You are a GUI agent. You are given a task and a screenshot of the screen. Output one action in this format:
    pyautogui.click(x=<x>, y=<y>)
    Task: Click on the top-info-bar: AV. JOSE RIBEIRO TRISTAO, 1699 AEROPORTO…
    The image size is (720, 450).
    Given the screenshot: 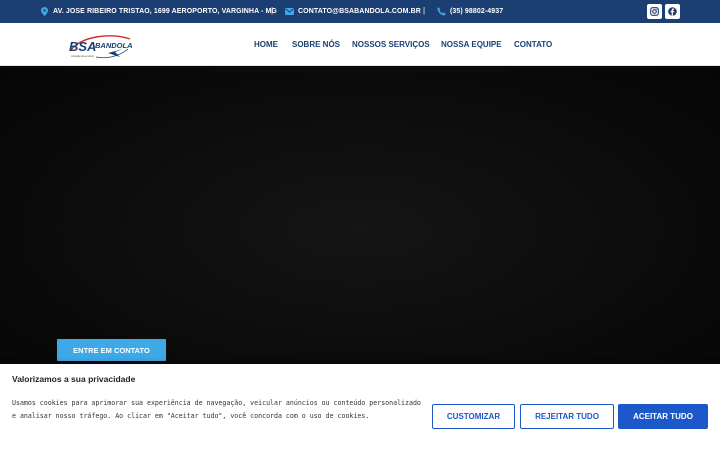 What is the action you would take?
    pyautogui.click(x=360, y=11)
    